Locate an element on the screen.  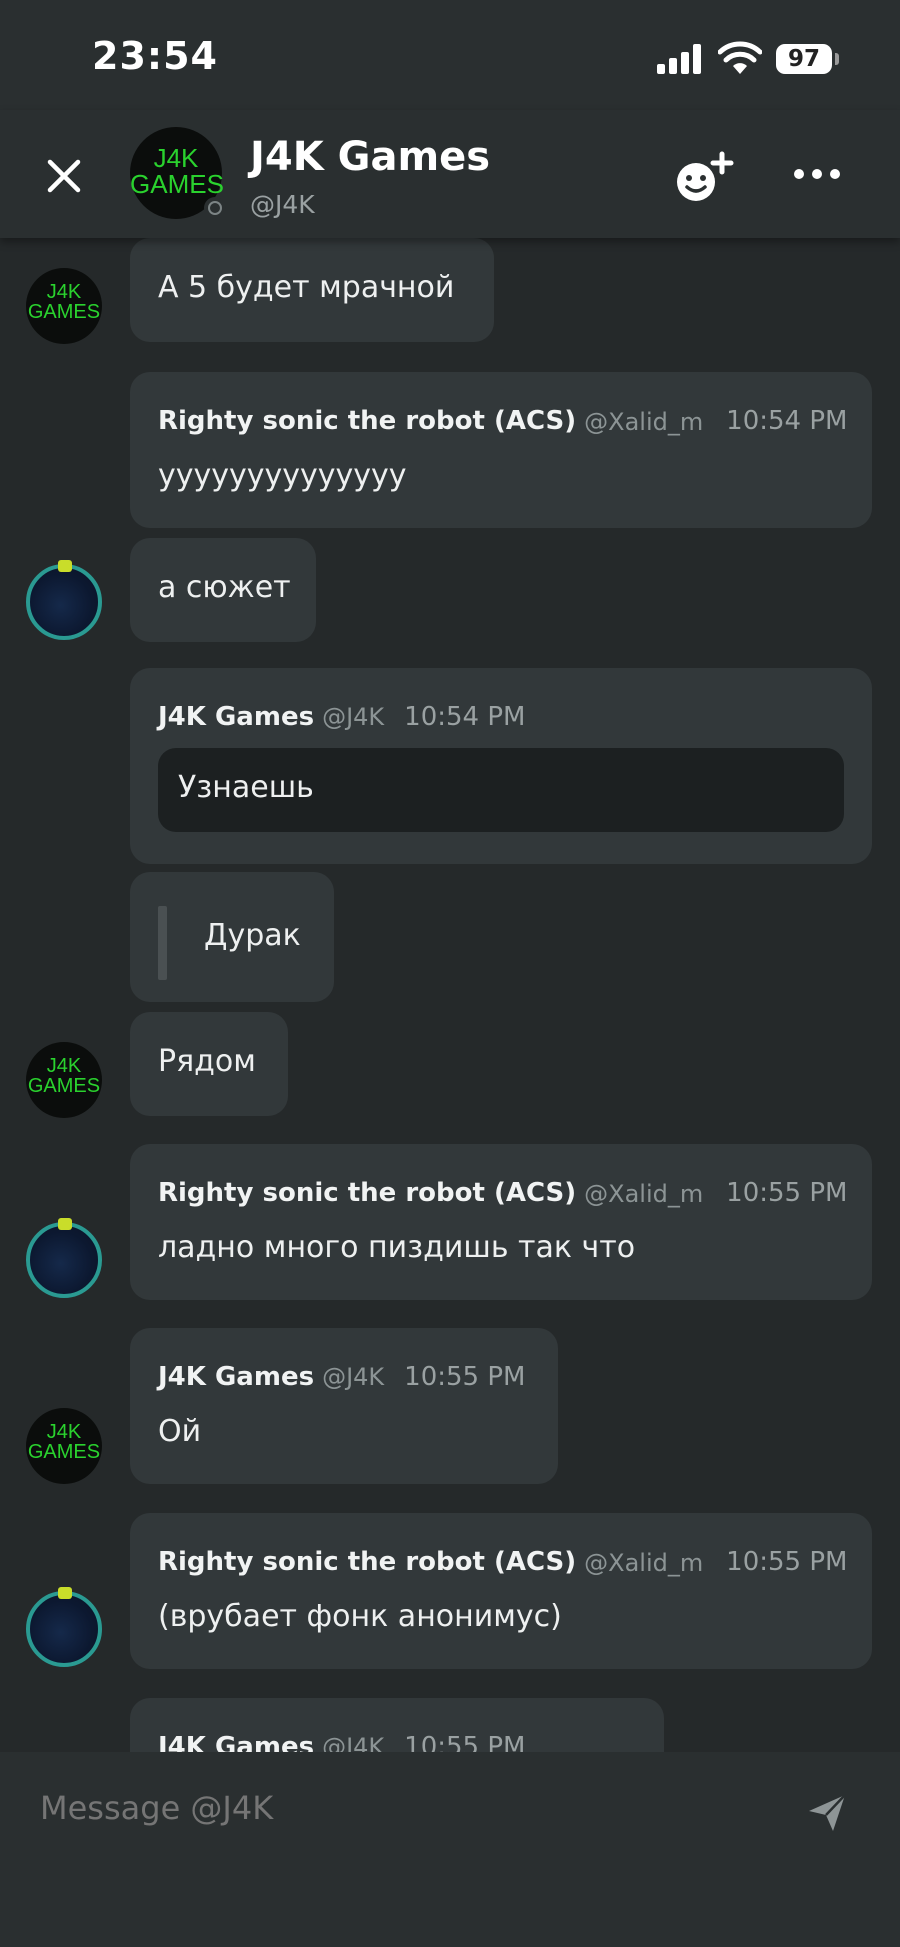
wifi-icon is located at coordinates (740, 57).